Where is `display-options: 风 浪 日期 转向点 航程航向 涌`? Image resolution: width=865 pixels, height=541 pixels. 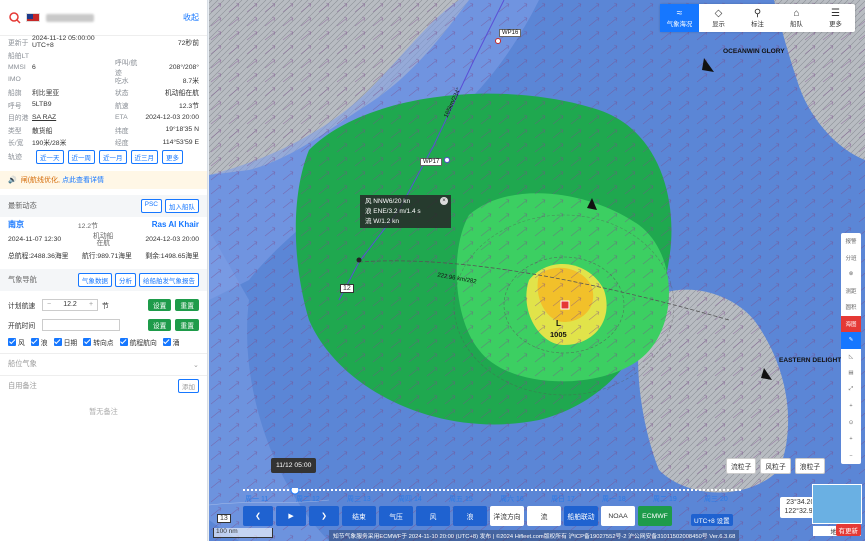
display-options: 风 浪 日期 转向点 航程航向 涌 is located at coordinates (103, 342).